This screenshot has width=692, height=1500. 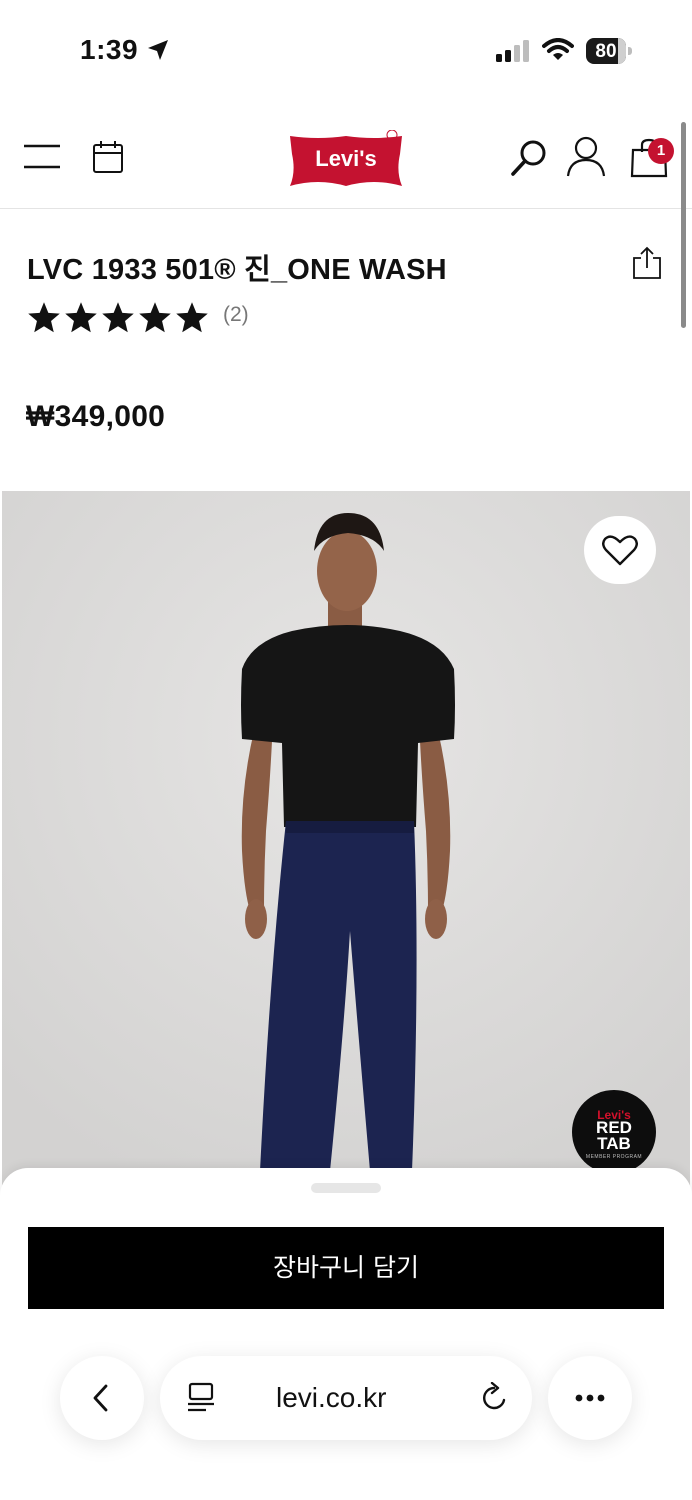 I want to click on rating-stars, so click(x=118, y=318).